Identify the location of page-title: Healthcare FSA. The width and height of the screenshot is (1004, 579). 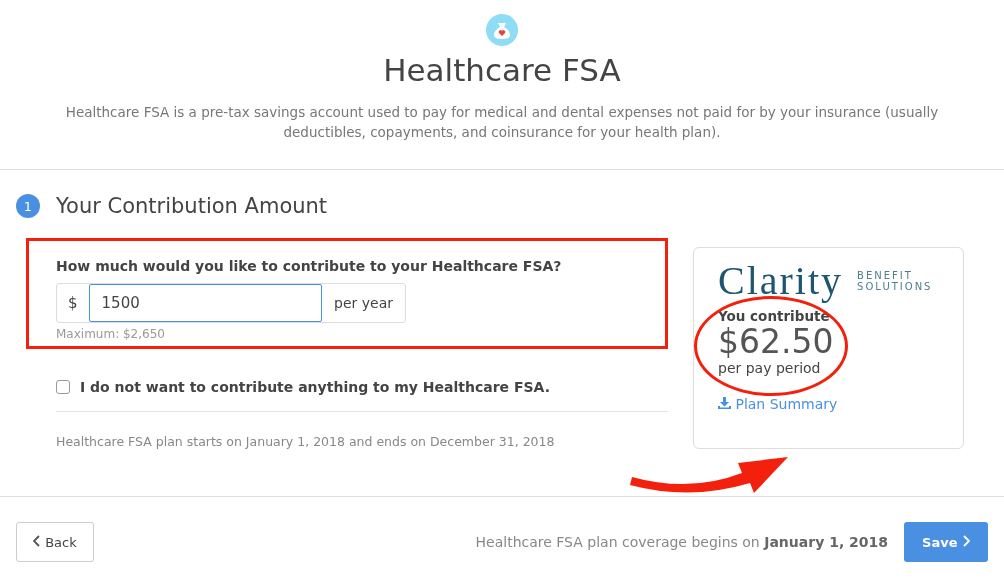
(502, 70).